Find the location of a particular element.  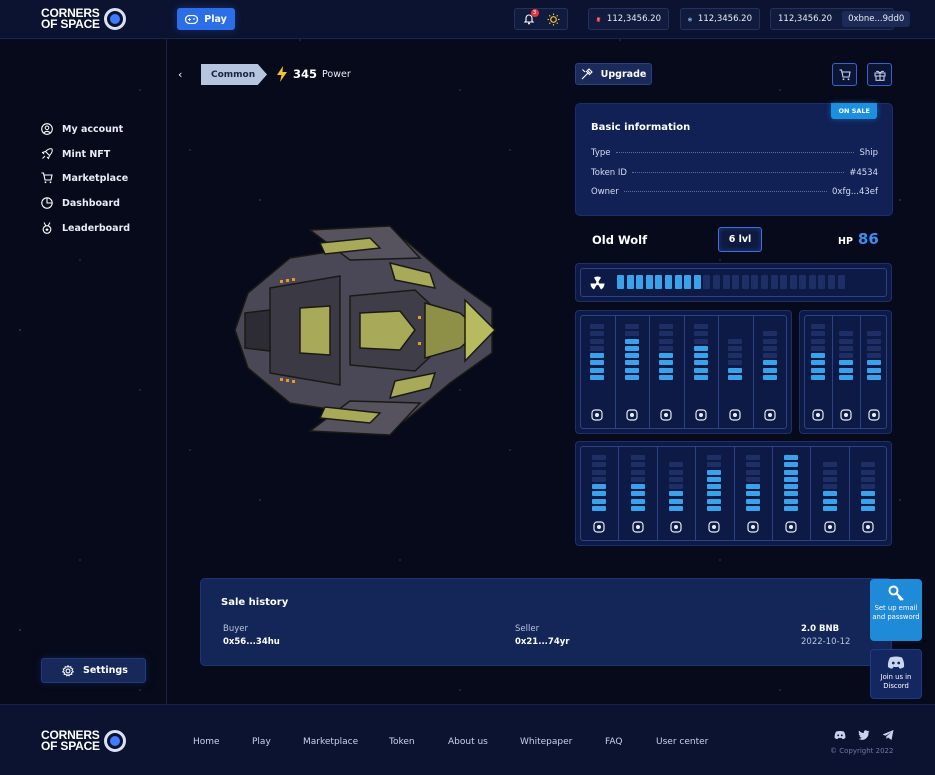

discord-widget: Join us in Discord is located at coordinates (896, 674).